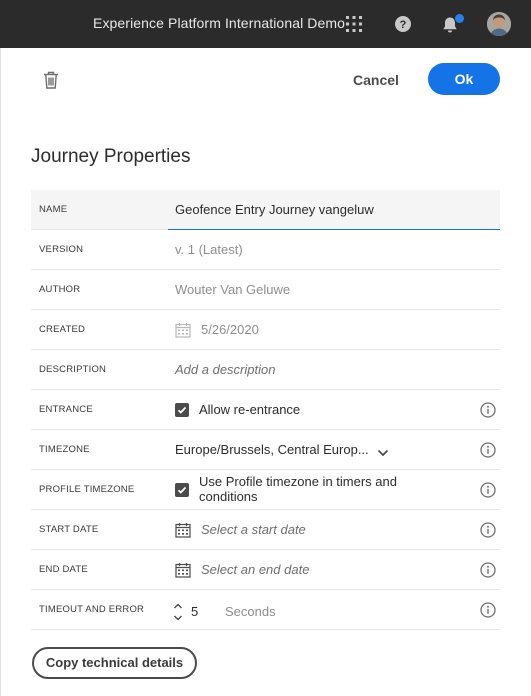 This screenshot has width=531, height=696. I want to click on avatar, so click(499, 24).